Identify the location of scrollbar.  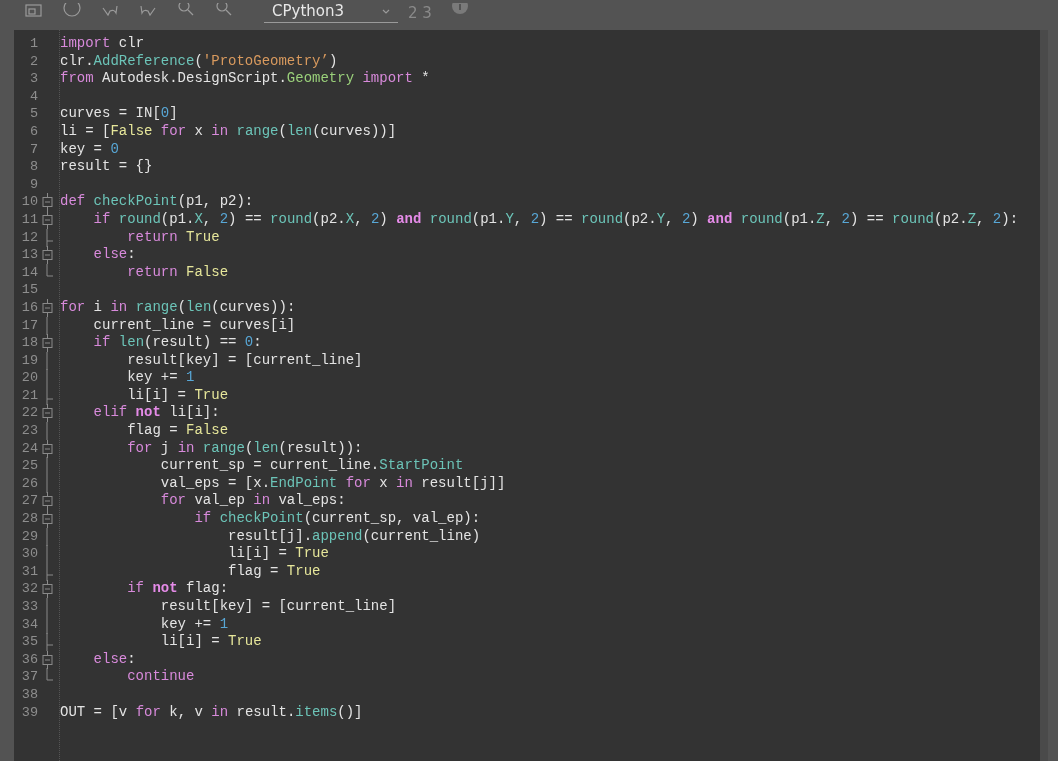
(1044, 395).